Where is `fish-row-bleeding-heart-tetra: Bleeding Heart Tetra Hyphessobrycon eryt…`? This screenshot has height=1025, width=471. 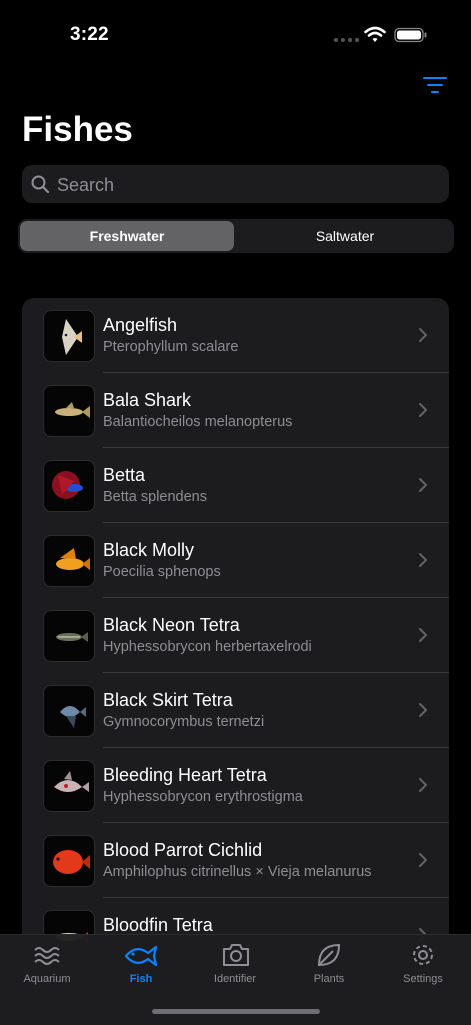 fish-row-bleeding-heart-tetra: Bleeding Heart Tetra Hyphessobrycon eryt… is located at coordinates (235, 785).